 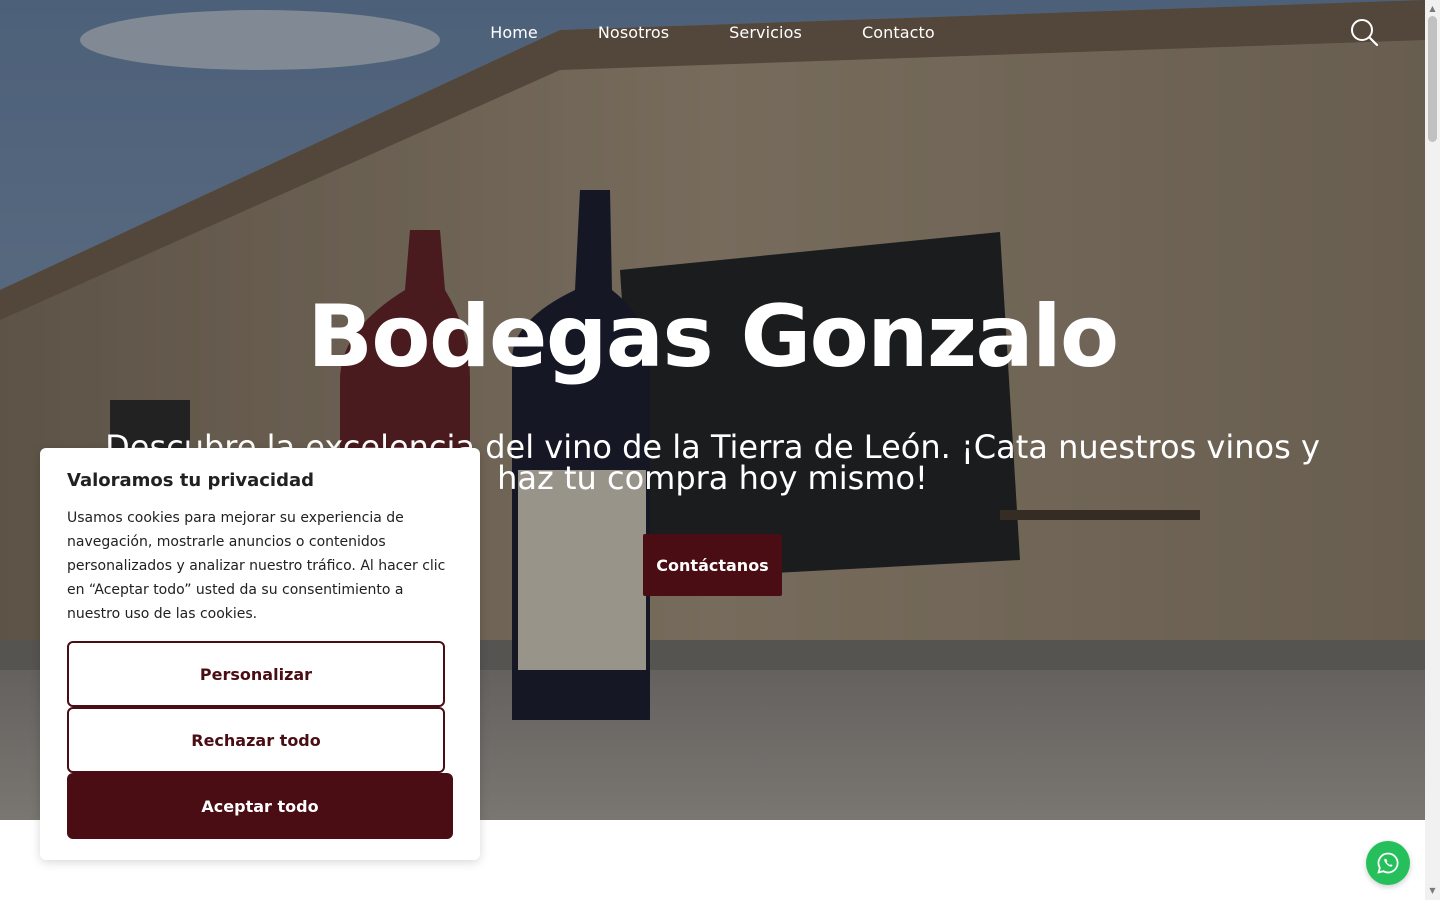 I want to click on nav-item-contacto: Contacto, so click(x=898, y=33).